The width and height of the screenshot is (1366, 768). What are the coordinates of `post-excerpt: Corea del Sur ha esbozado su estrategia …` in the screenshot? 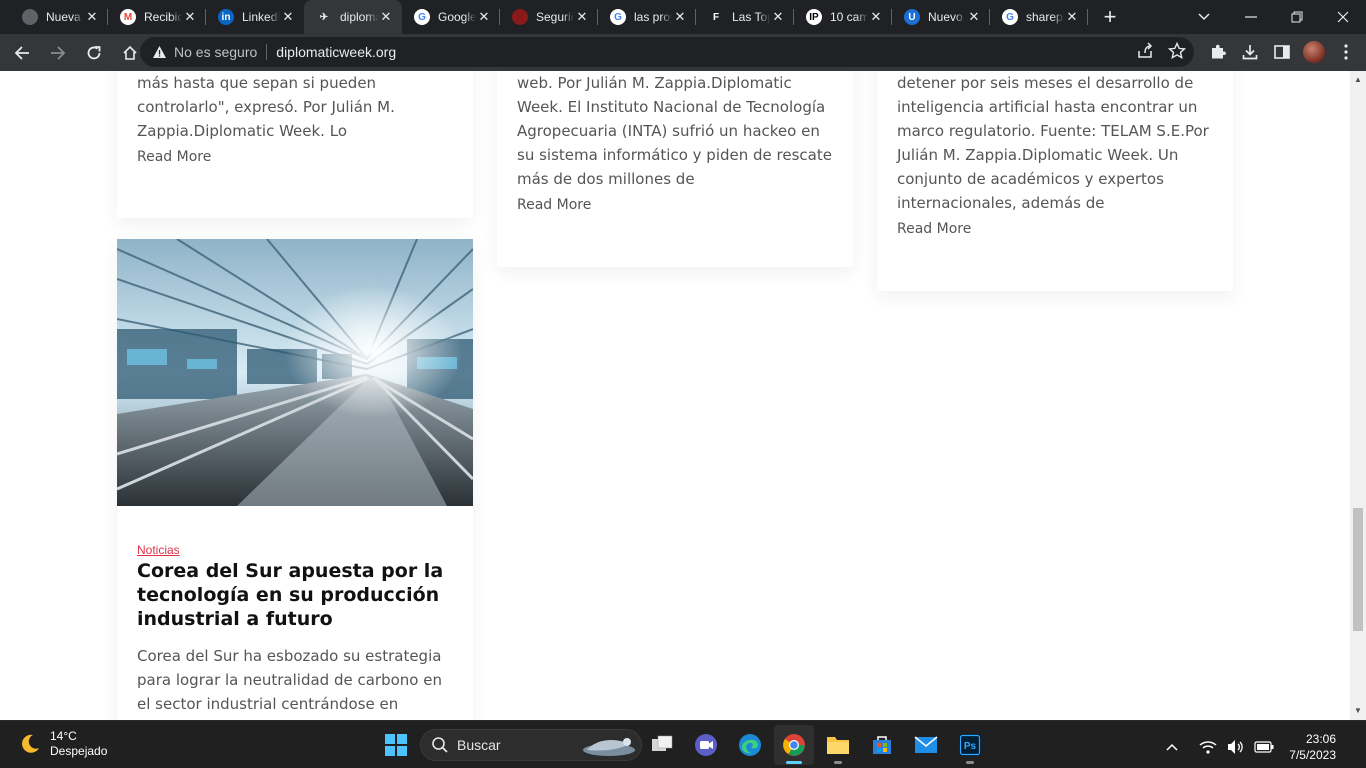 It's located at (289, 683).